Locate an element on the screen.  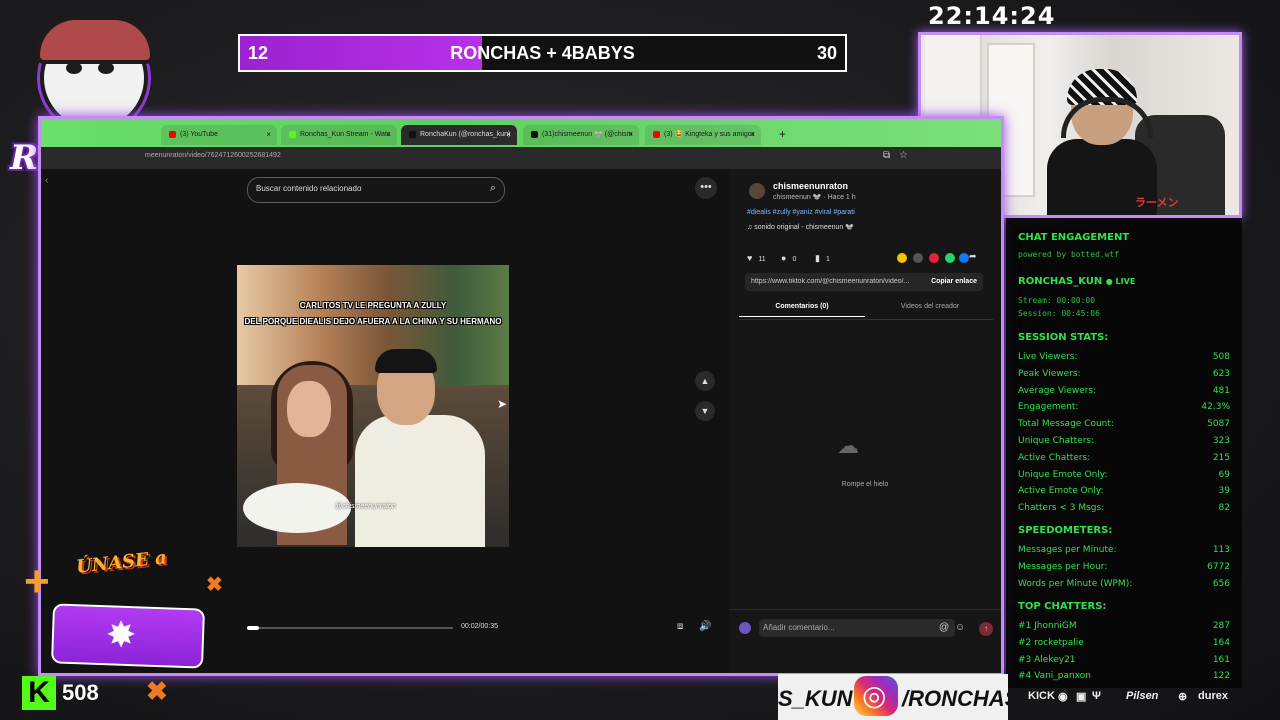
search-input: Buscar contenido relacionado ⌕ is located at coordinates (376, 190).